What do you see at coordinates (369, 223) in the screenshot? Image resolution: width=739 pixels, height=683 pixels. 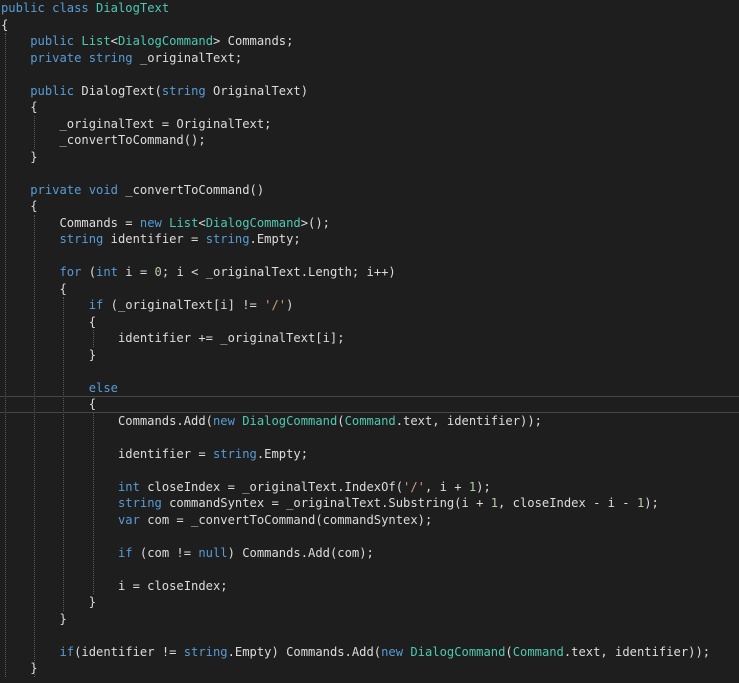 I see `code-line: Commands = new List<DialogCommand>();` at bounding box center [369, 223].